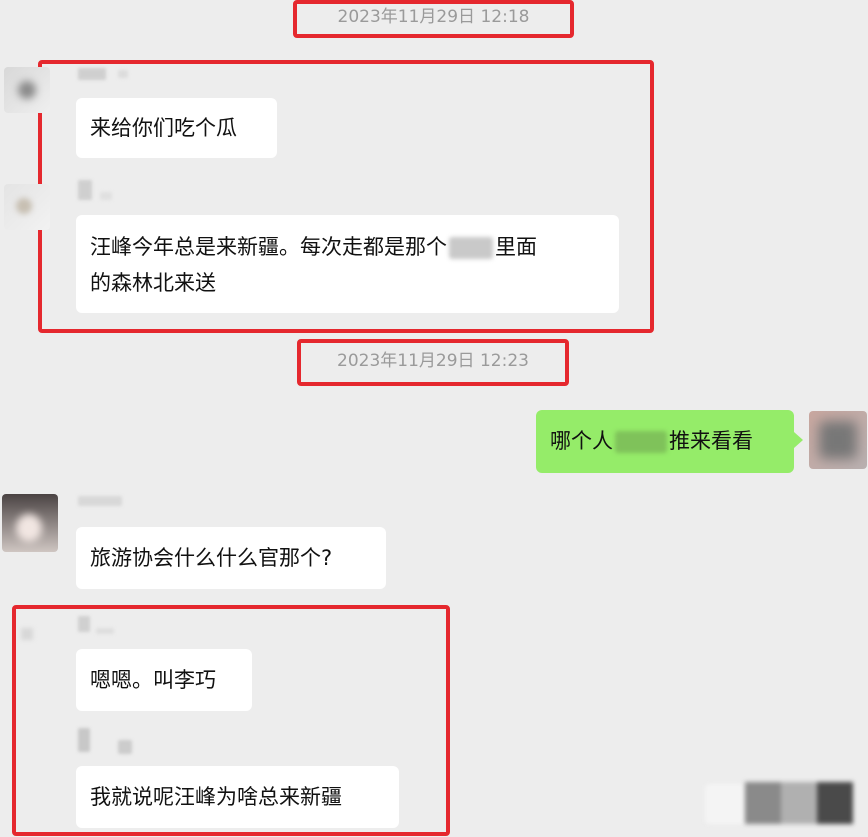 The width and height of the screenshot is (868, 837). Describe the element at coordinates (211, 558) in the screenshot. I see `message-text: 旅游协会什么什么官那个?` at that location.